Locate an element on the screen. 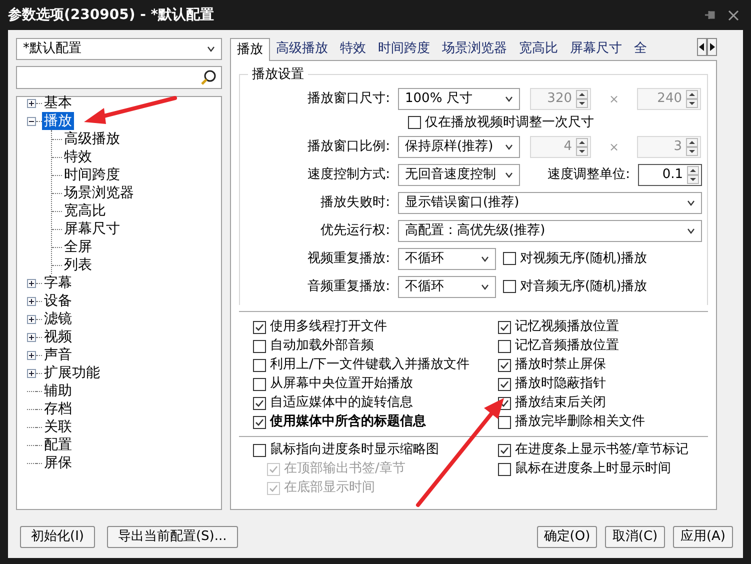 This screenshot has width=751, height=564. tab: 场景浏览器 is located at coordinates (474, 49).